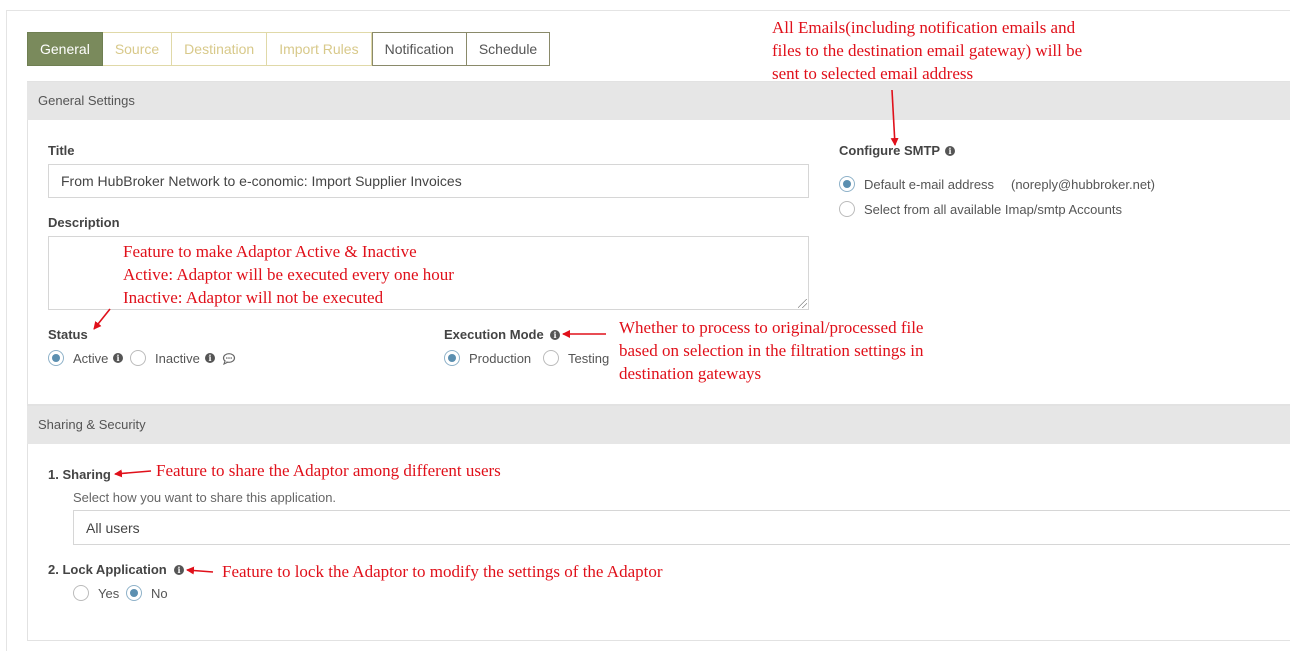 This screenshot has height=651, width=1290. Describe the element at coordinates (61, 150) in the screenshot. I see `title-label: Title` at that location.